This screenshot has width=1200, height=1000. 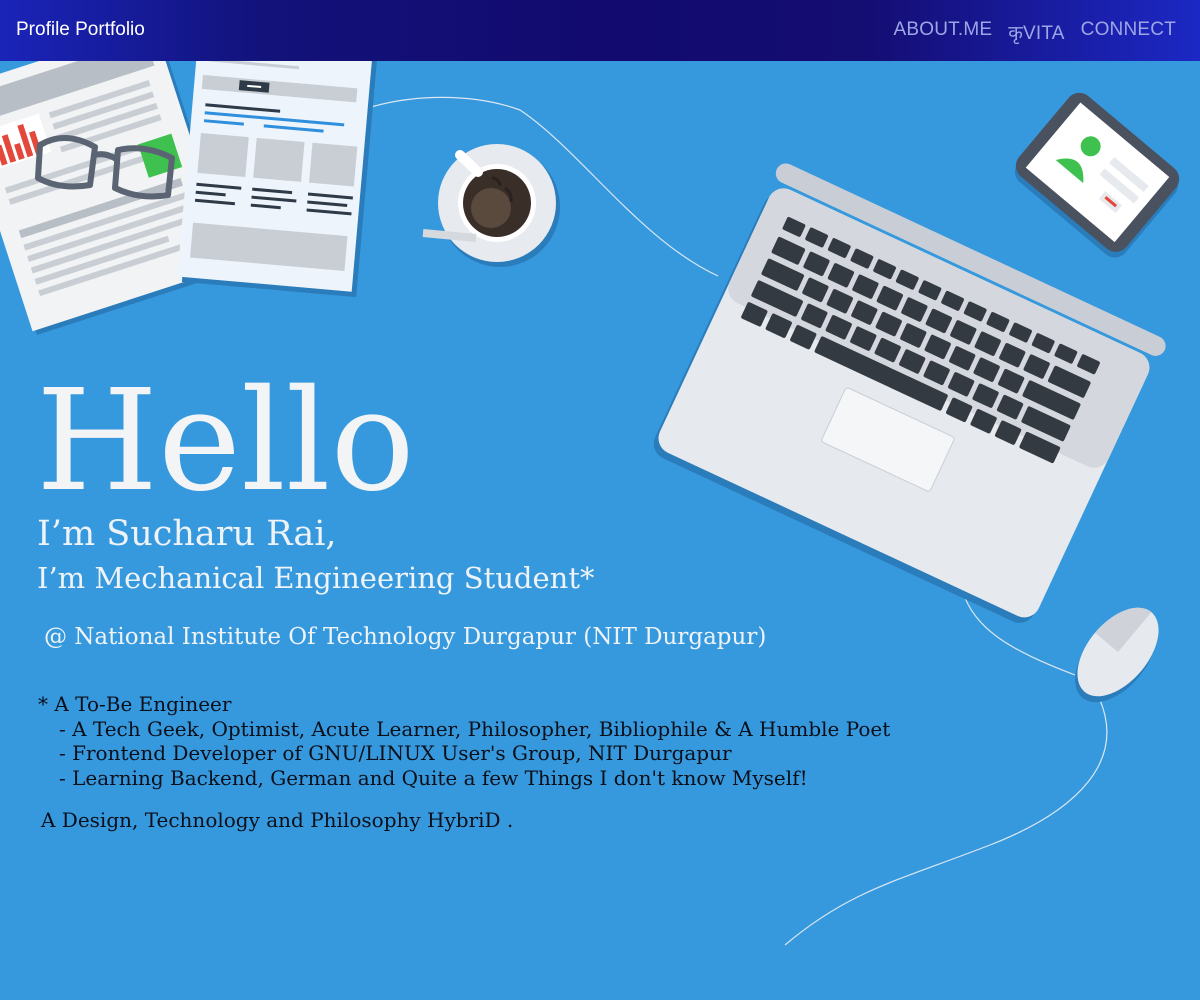 I want to click on hero-role: I’m Mechanical Engineering Student*, so click(x=316, y=578).